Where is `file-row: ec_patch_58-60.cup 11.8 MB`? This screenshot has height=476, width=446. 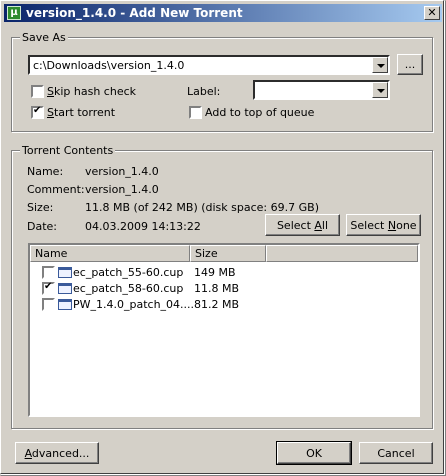
file-row: ec_patch_58-60.cup 11.8 MB is located at coordinates (224, 289).